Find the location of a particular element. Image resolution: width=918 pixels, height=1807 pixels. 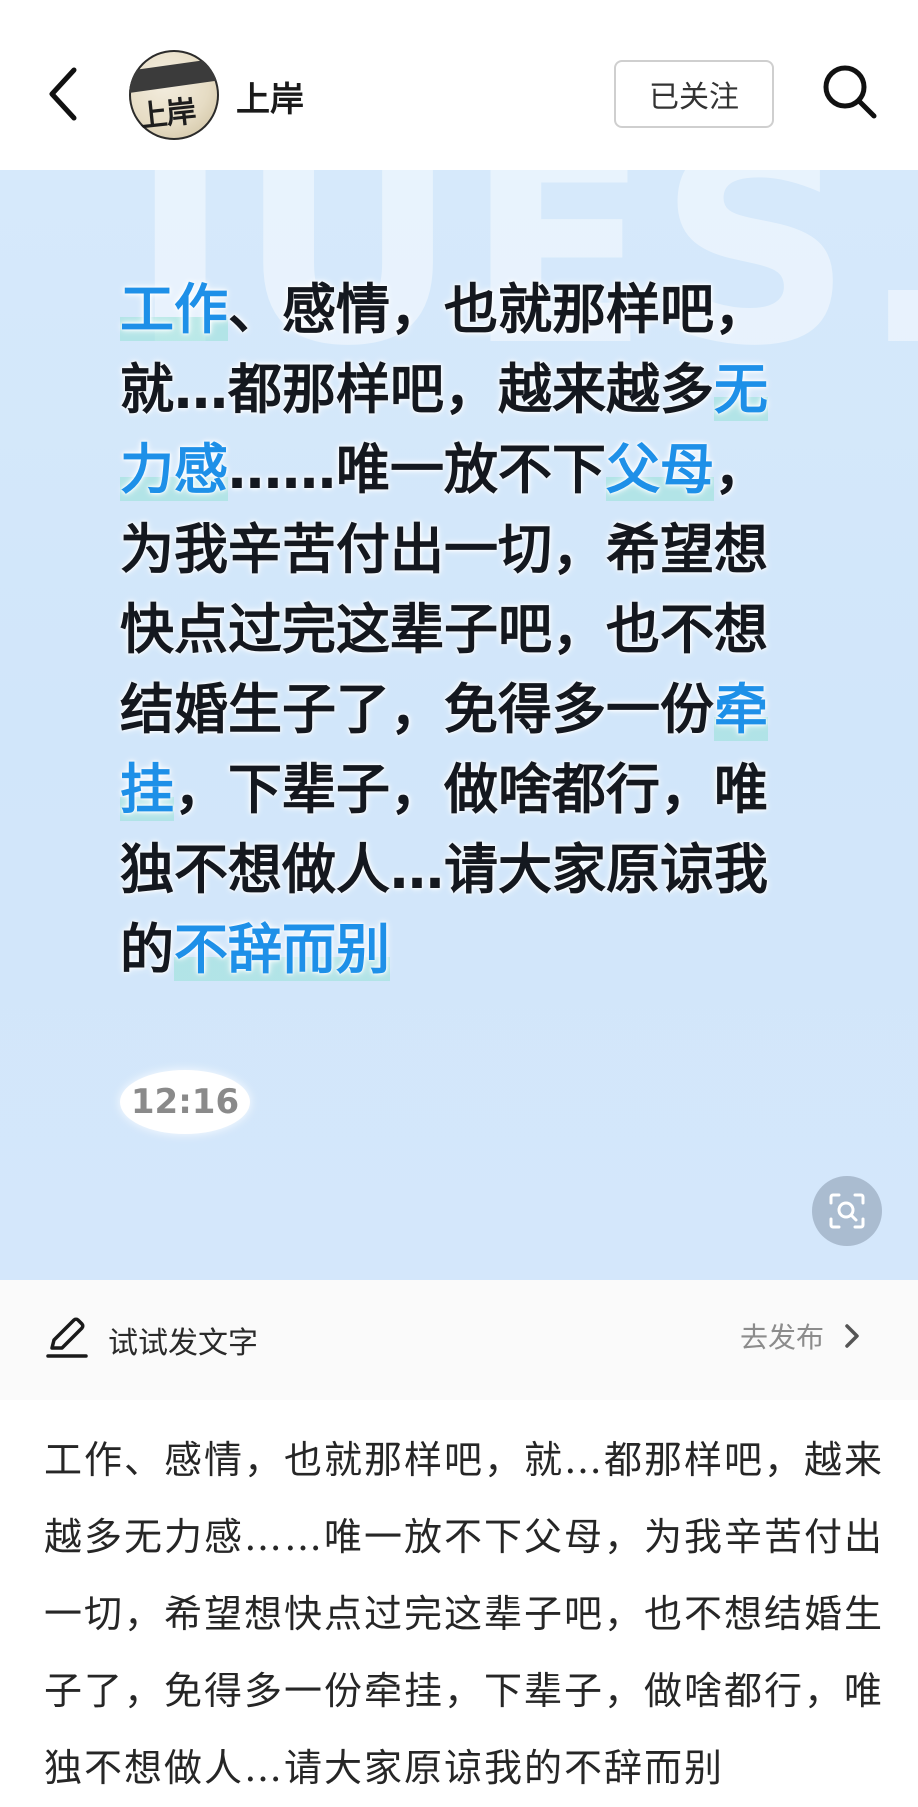

avatar: 上岸 is located at coordinates (174, 95).